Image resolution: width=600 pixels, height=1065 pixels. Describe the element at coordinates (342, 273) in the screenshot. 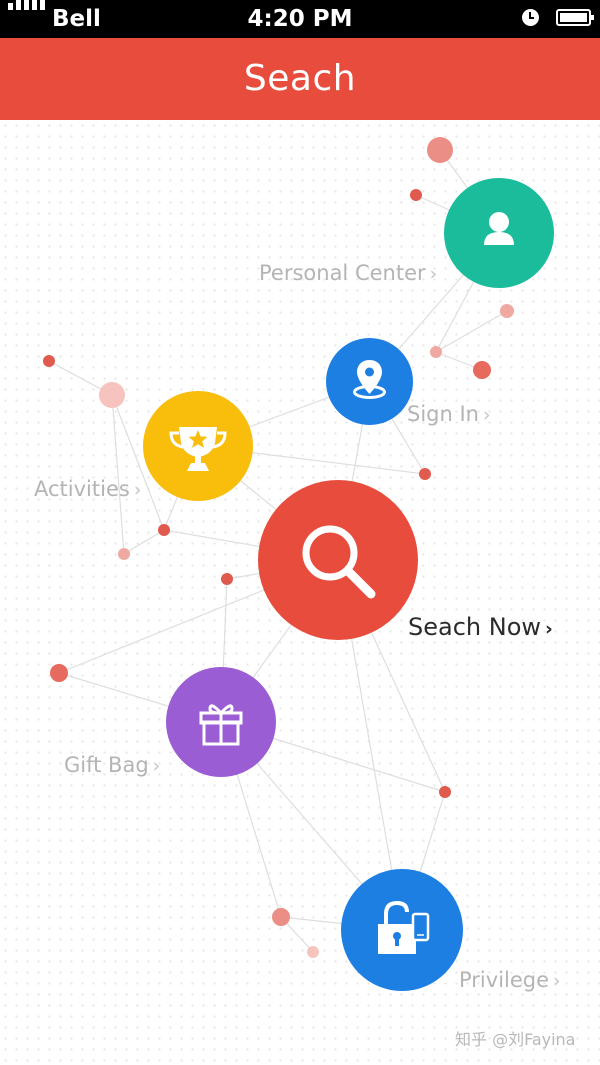

I see `personal-center-label: Personal Center` at that location.